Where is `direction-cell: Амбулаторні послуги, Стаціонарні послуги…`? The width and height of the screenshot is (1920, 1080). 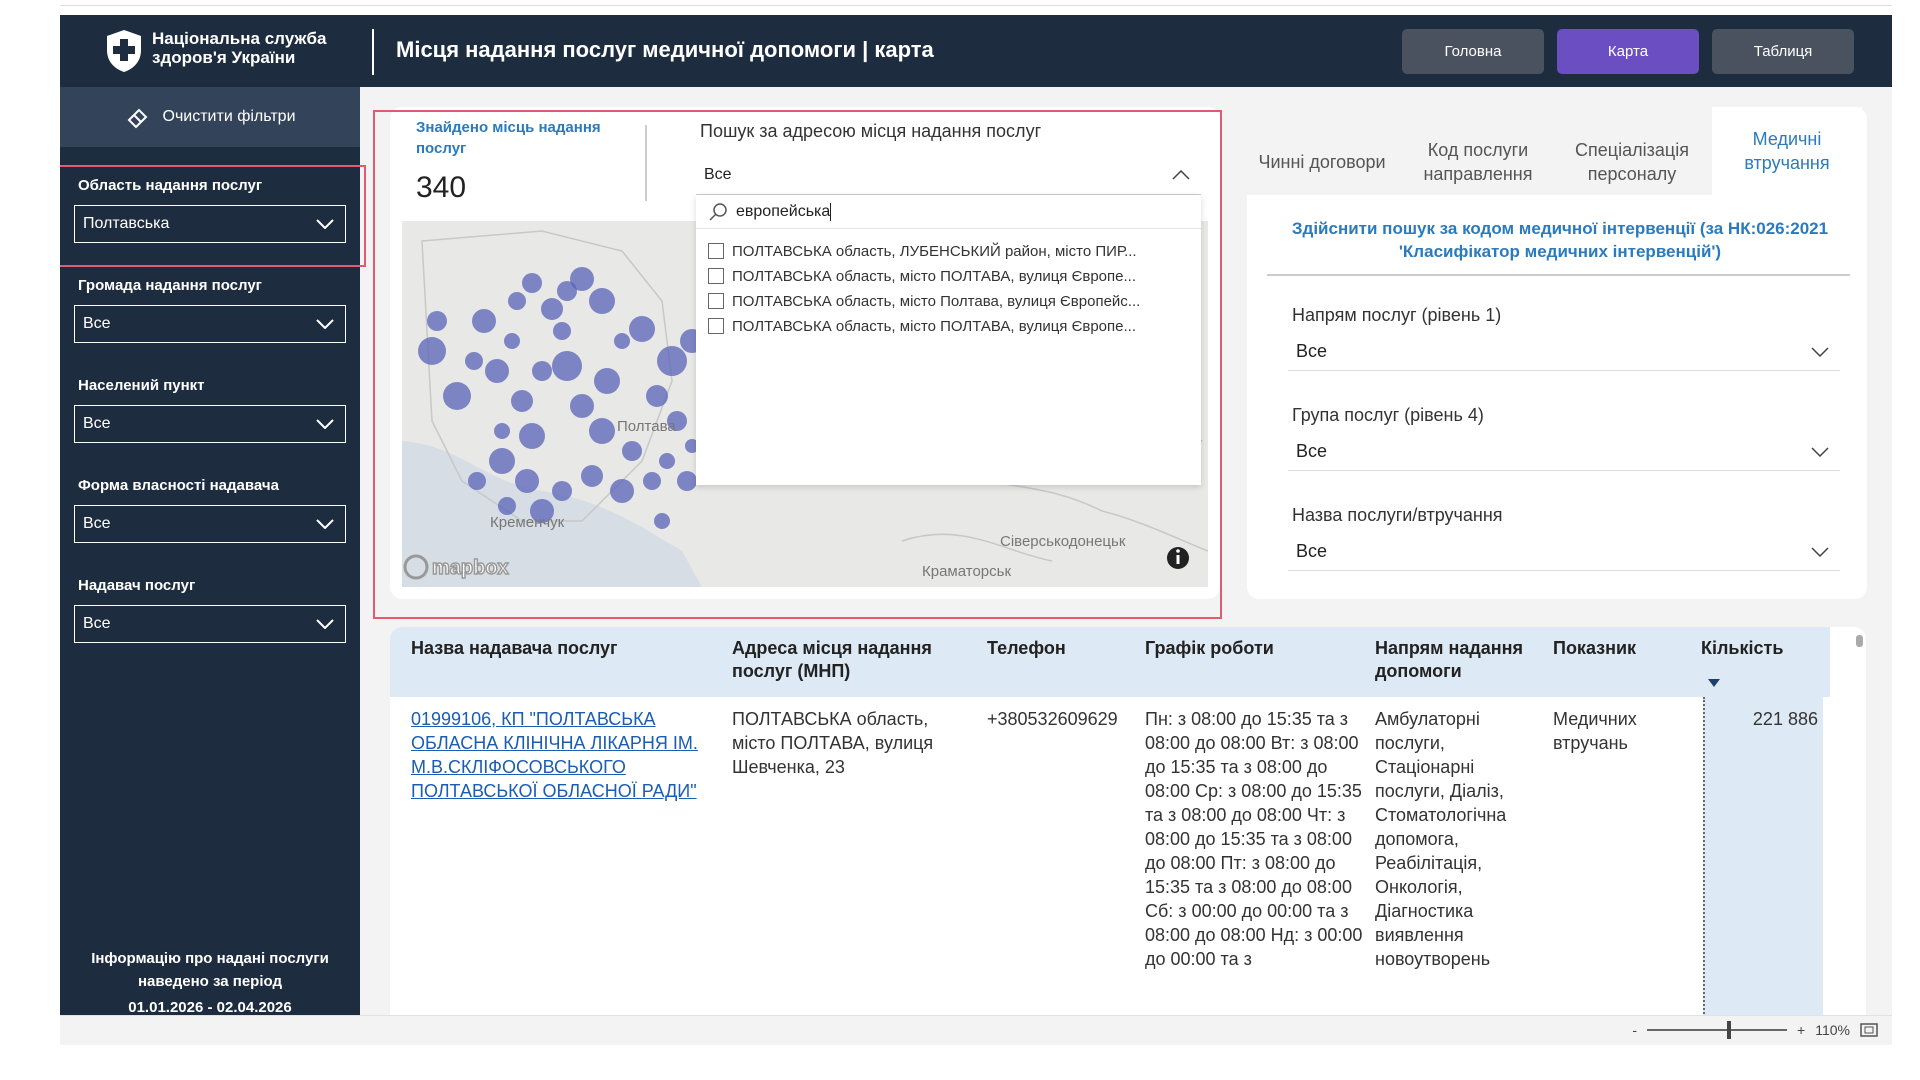 direction-cell: Амбулаторні послуги, Стаціонарні послуги… is located at coordinates (1441, 839).